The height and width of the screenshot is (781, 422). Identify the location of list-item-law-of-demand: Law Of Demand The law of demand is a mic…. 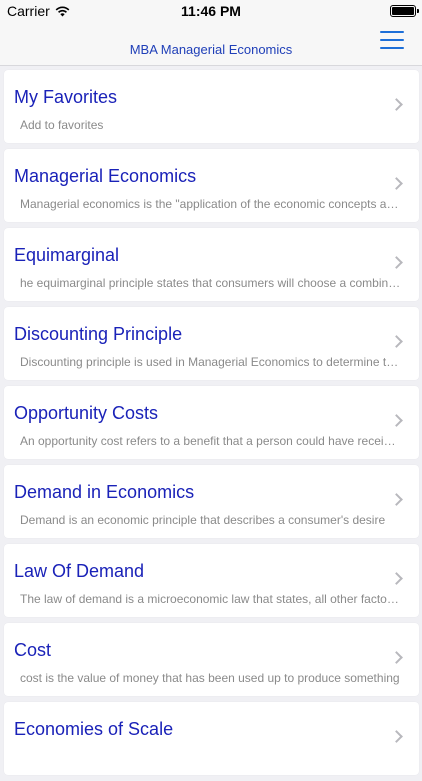
(211, 580).